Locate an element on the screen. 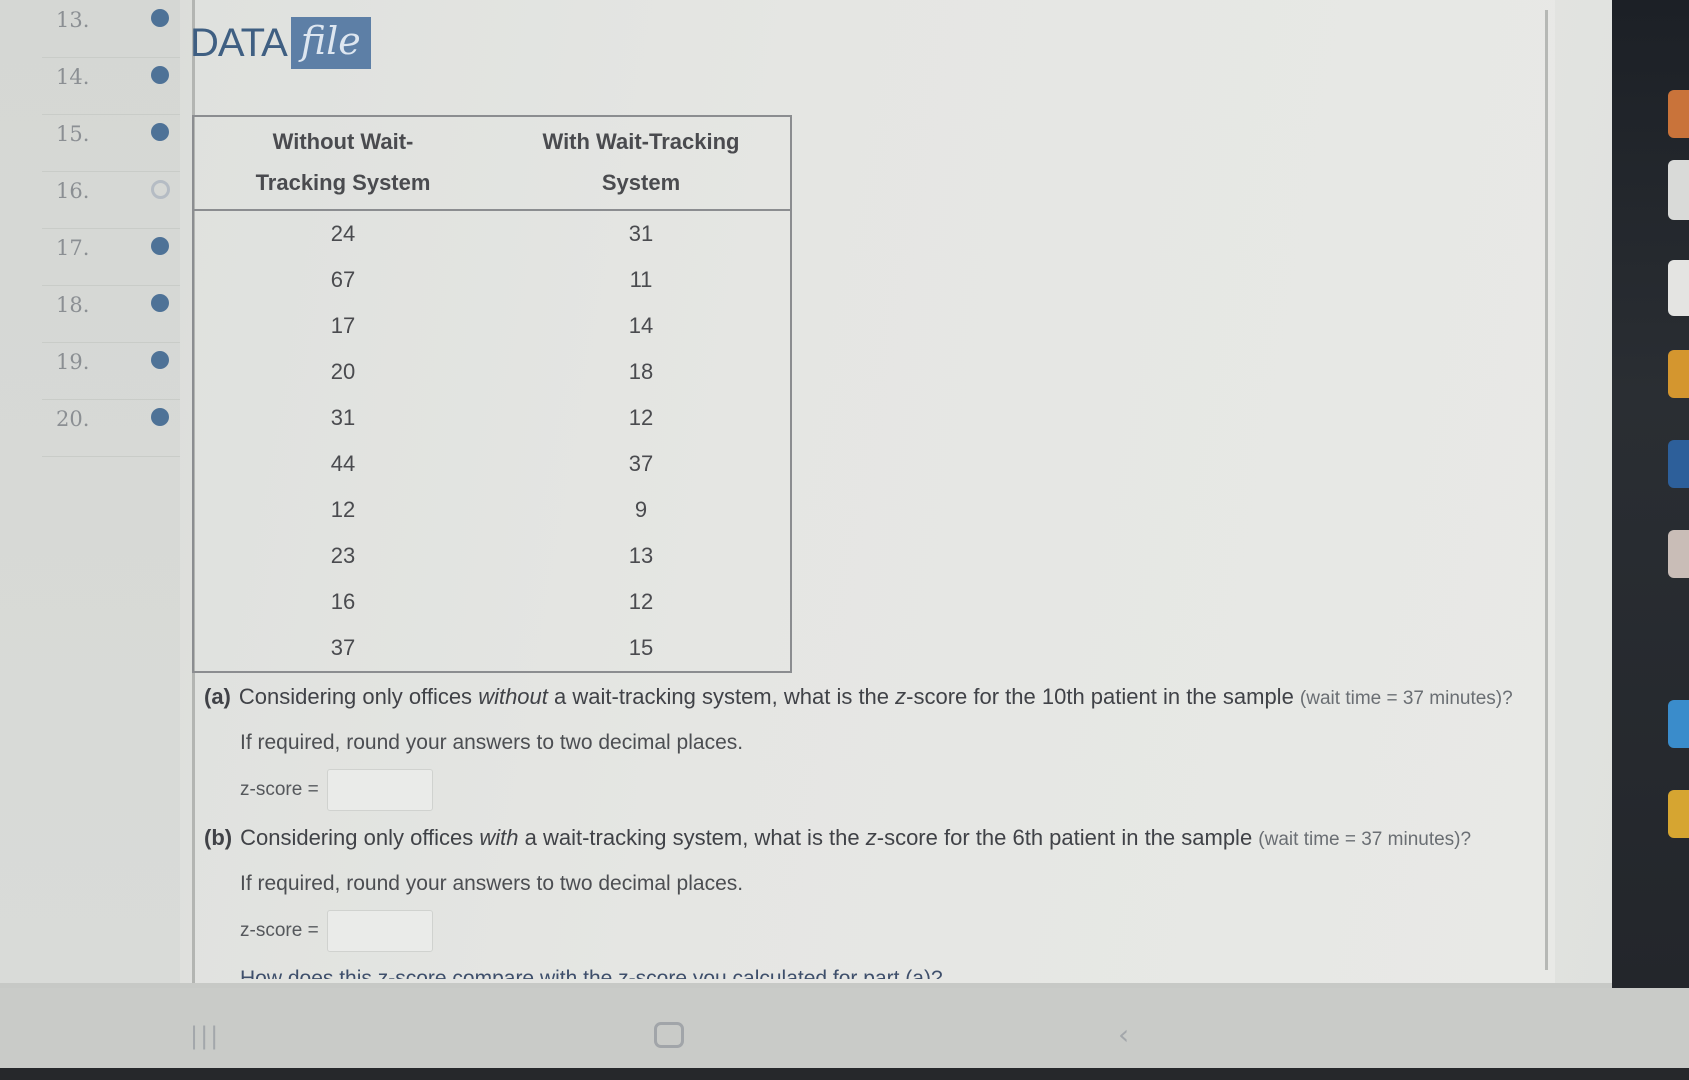 This screenshot has width=1689, height=1080. part-b-answer-row: z-score = is located at coordinates (336, 931).